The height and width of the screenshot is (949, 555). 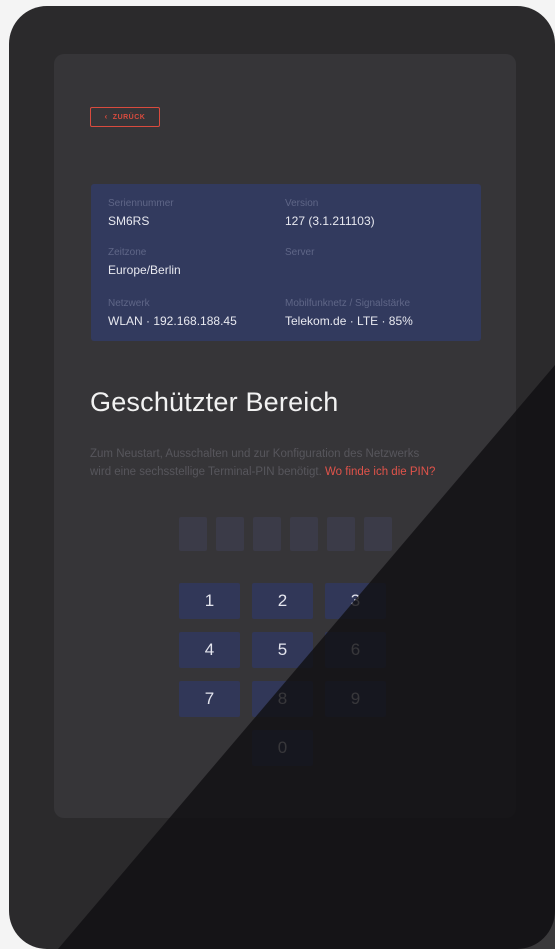 I want to click on info-value: 127 (3.1.211103), so click(x=330, y=221).